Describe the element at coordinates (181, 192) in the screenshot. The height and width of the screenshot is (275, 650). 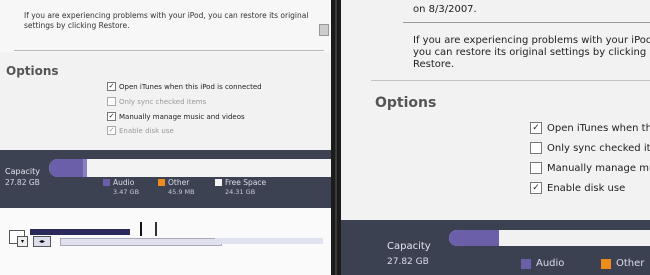
I see `legend-size: 45.9 MB` at that location.